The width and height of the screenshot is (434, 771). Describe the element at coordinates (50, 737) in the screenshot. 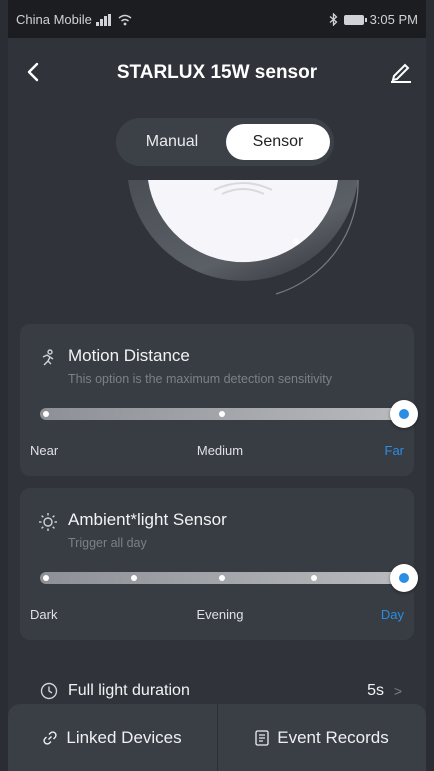

I see `link-icon` at that location.